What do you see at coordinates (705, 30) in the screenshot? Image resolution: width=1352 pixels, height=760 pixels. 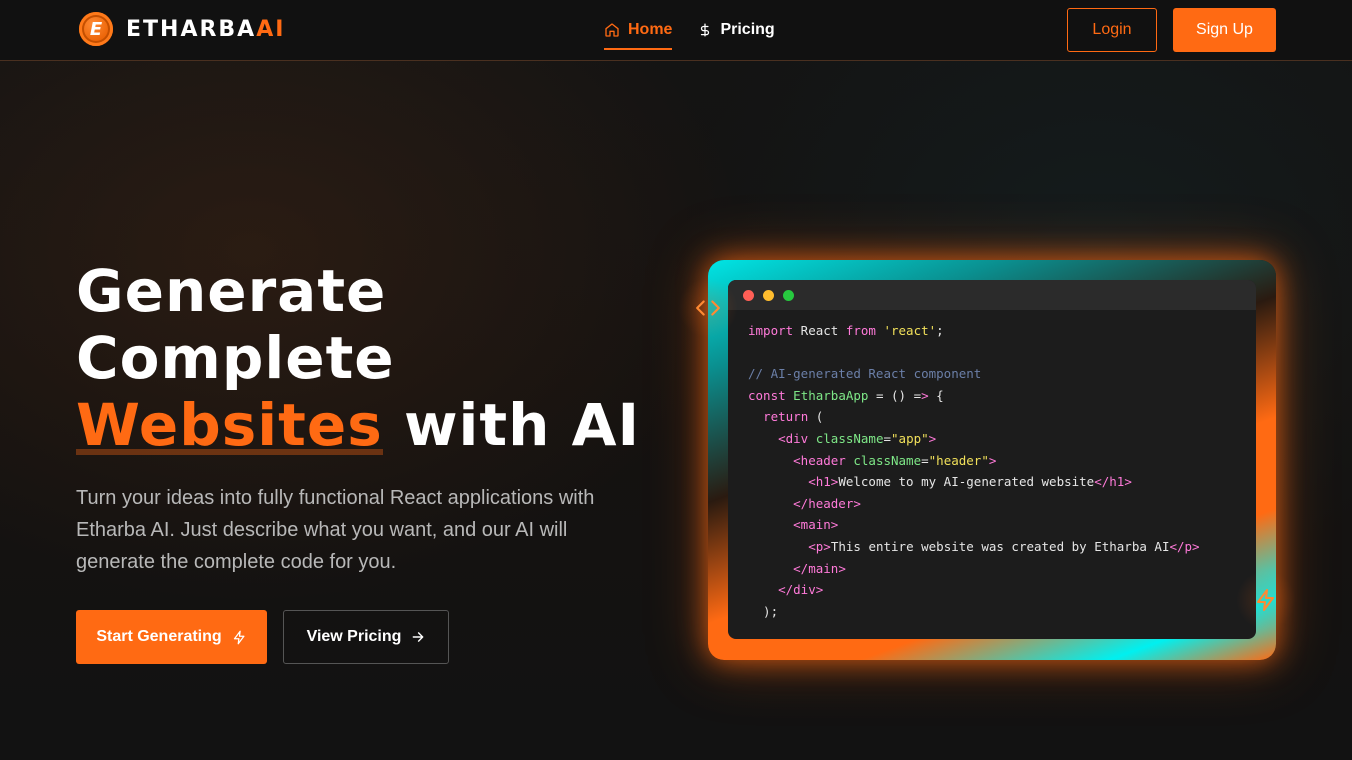 I see `dollar-icon` at bounding box center [705, 30].